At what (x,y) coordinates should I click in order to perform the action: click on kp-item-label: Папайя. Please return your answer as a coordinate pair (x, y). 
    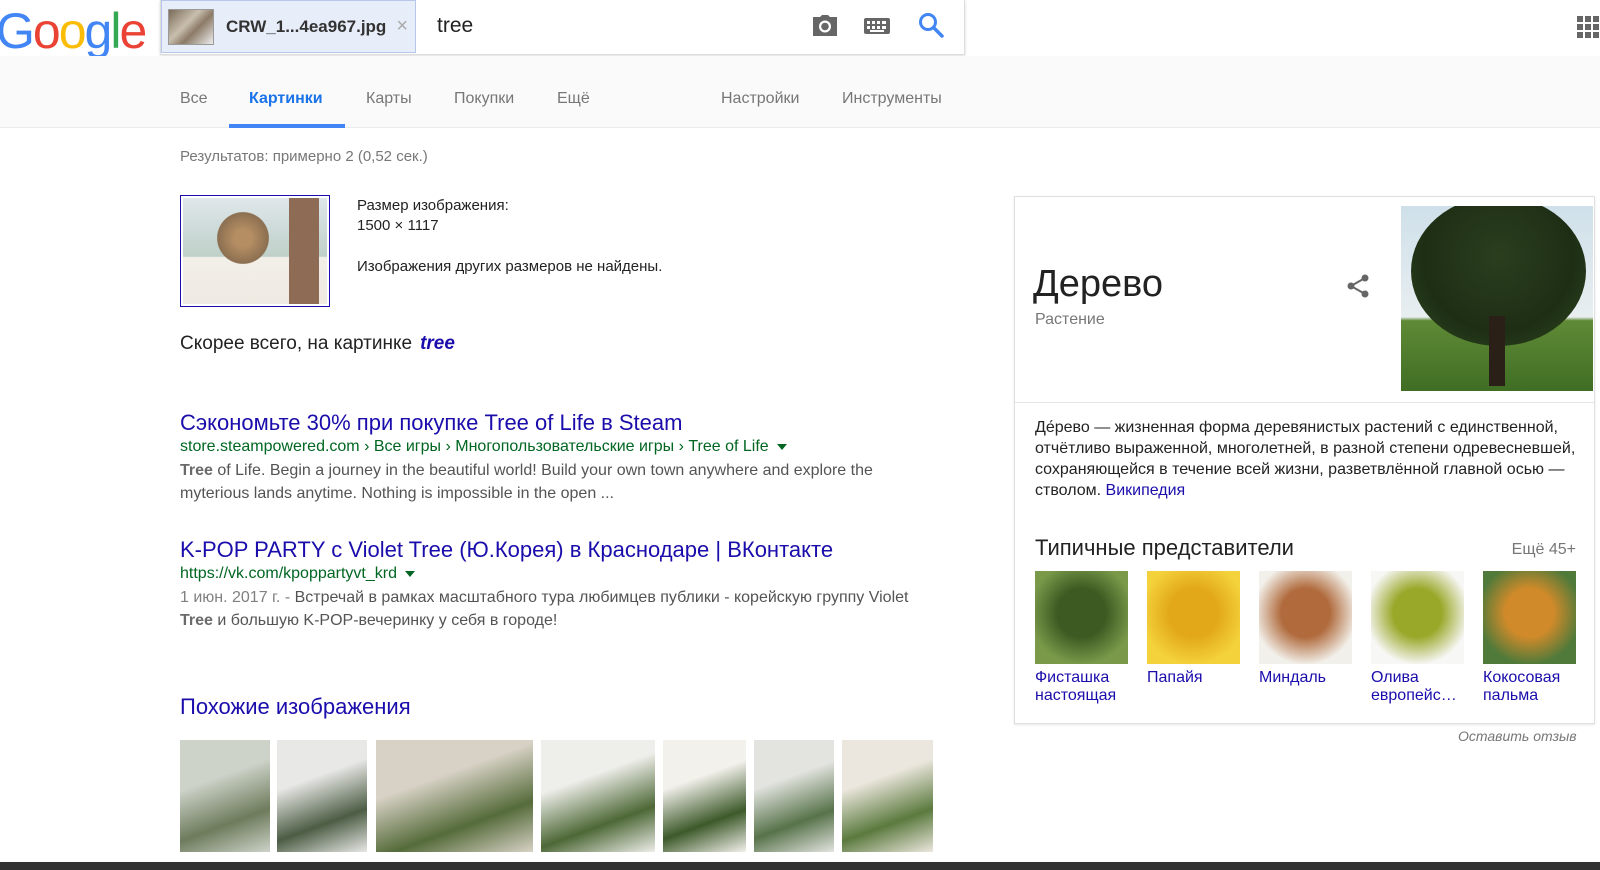
    Looking at the image, I should click on (1193, 678).